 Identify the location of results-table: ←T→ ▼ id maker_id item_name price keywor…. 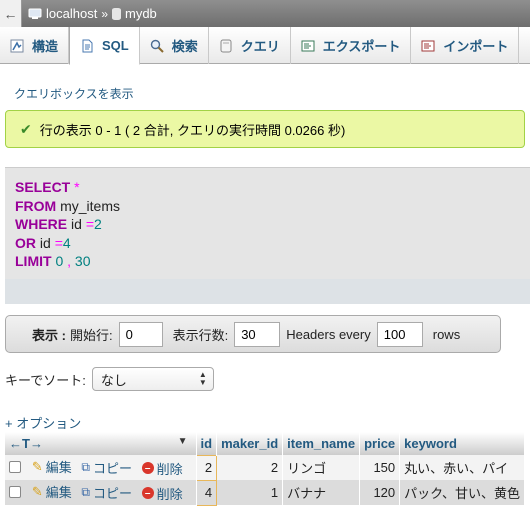
(265, 469).